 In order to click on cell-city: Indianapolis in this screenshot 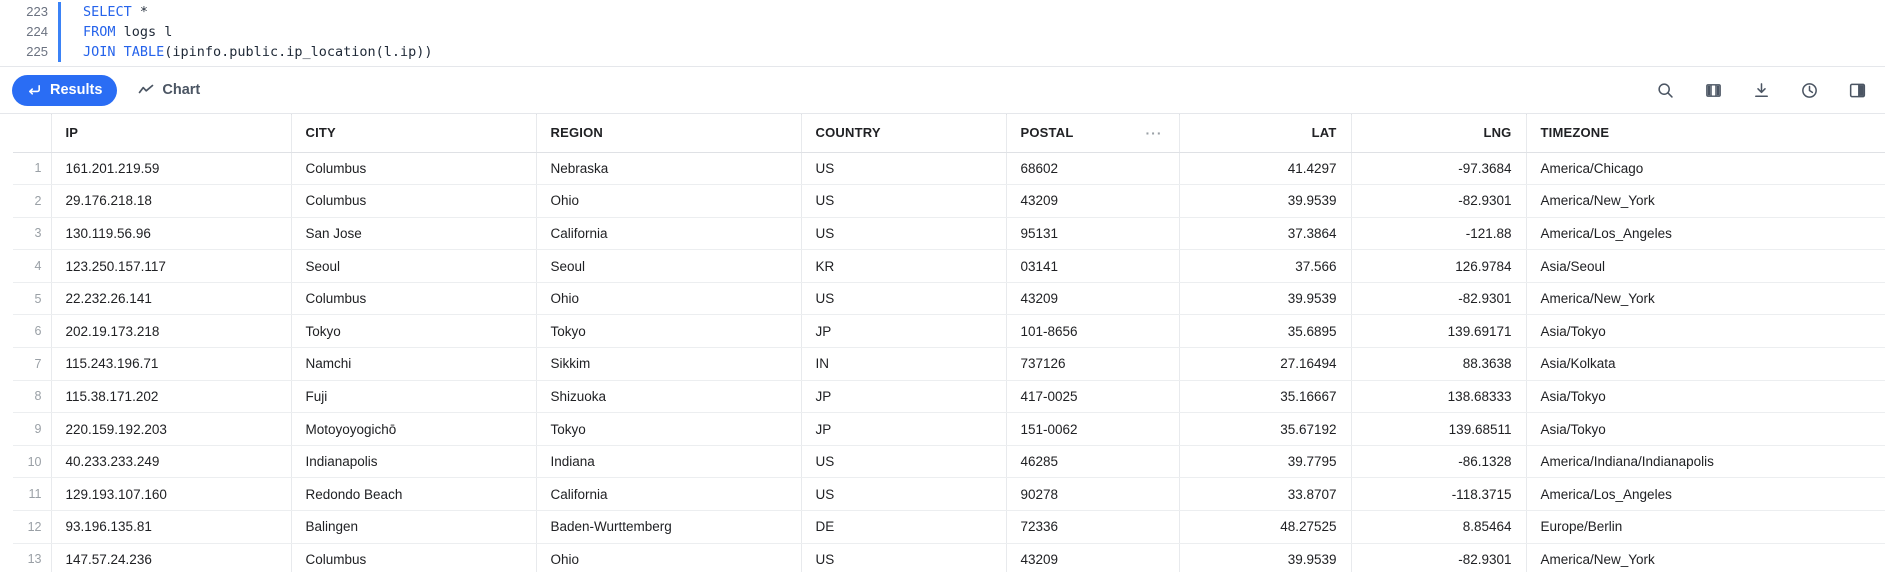, I will do `click(414, 462)`.